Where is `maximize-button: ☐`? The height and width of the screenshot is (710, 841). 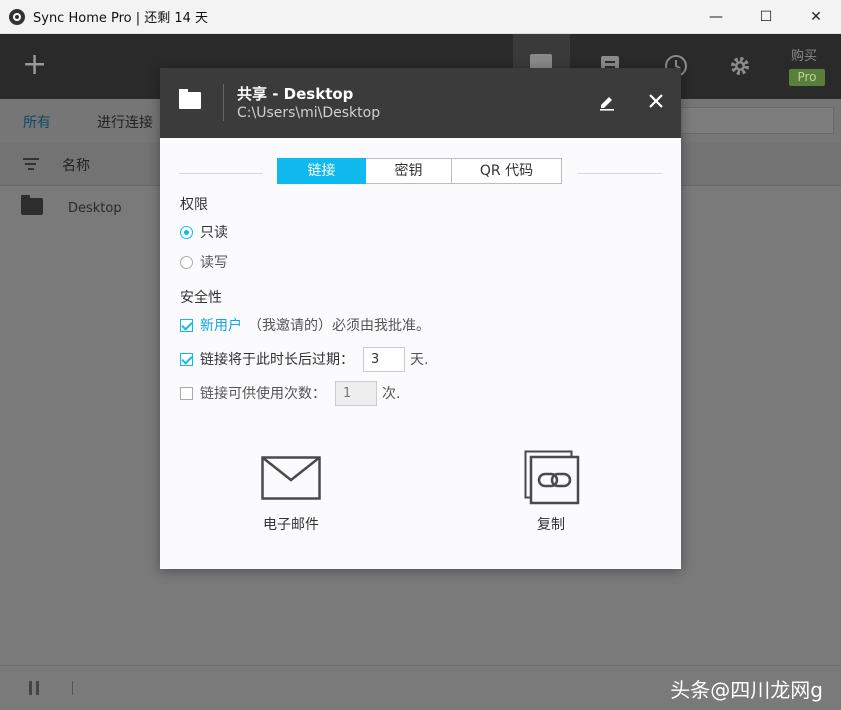 maximize-button: ☐ is located at coordinates (766, 17).